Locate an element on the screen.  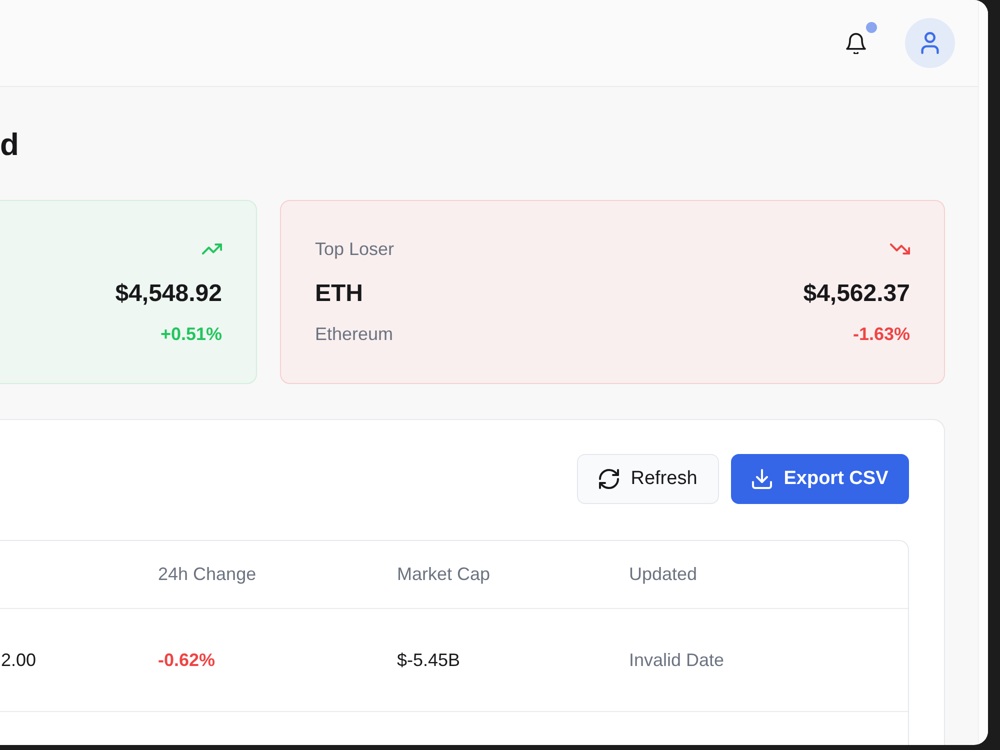
column-header: Updated is located at coordinates (663, 574).